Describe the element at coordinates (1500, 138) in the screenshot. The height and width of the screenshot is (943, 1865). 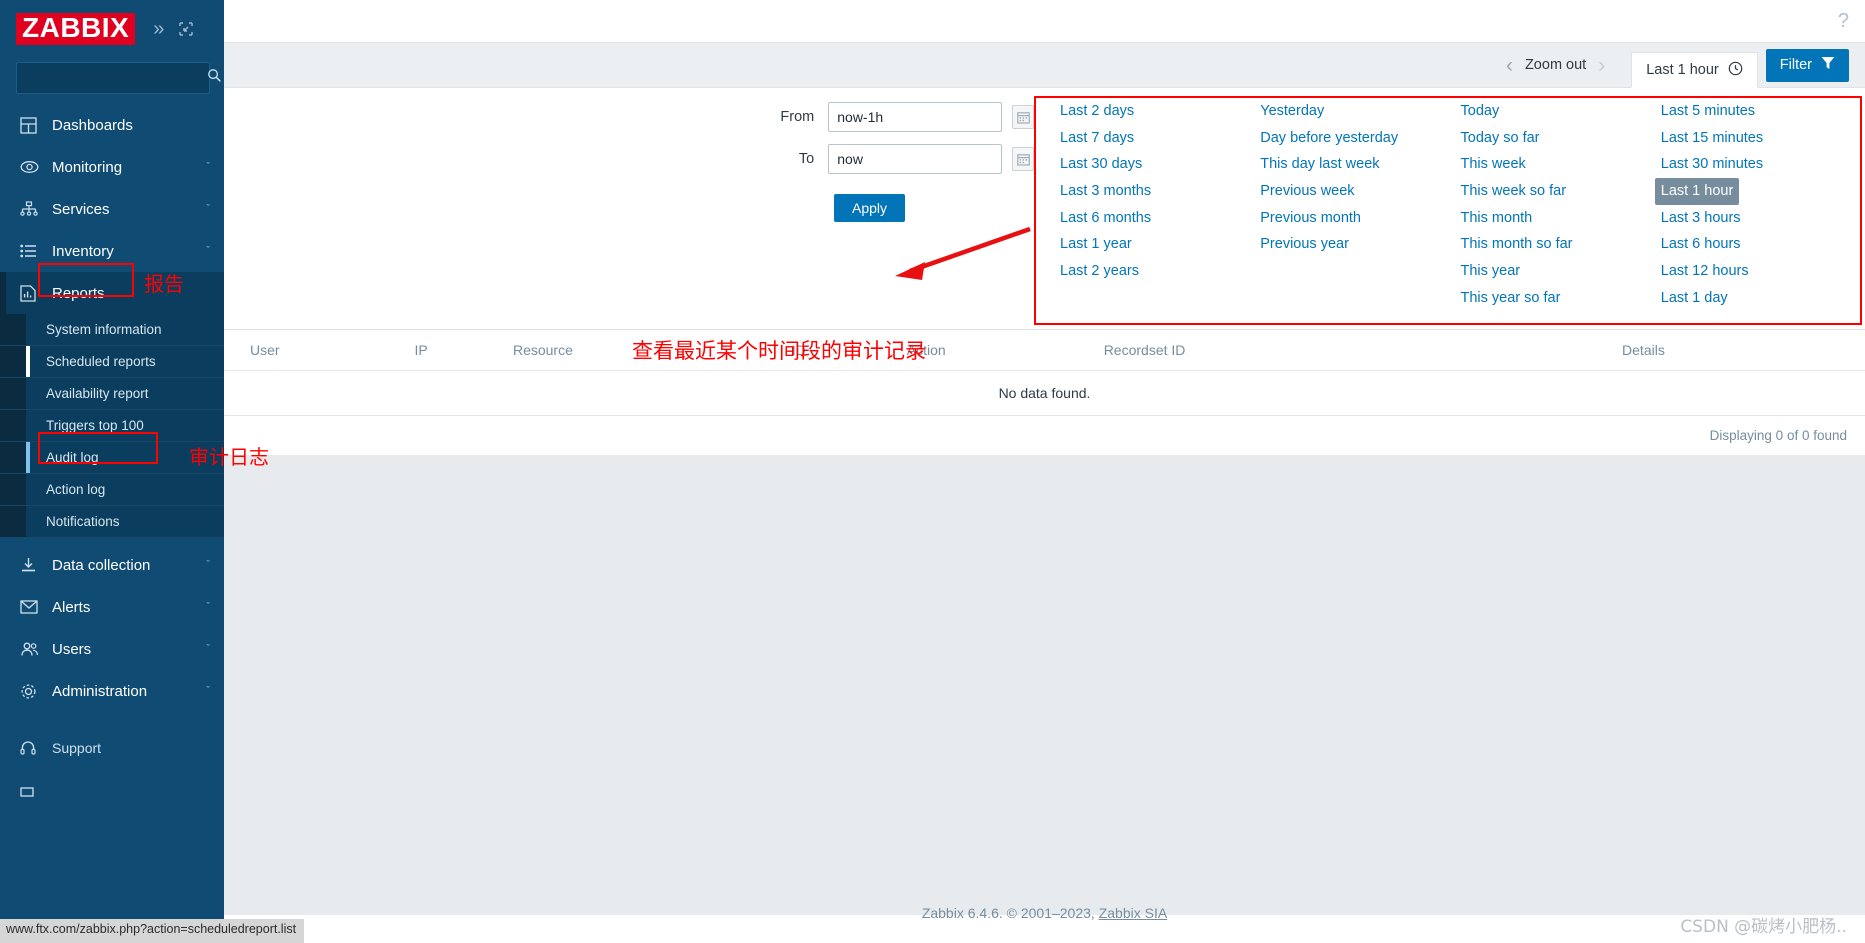
I see `quick-range-item: Today so far` at that location.